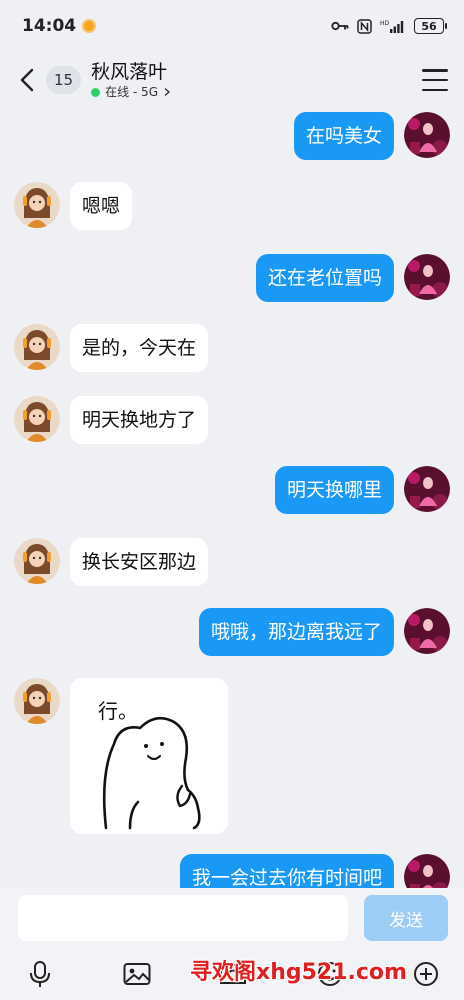 The width and height of the screenshot is (464, 1000). I want to click on menu-button, so click(435, 80).